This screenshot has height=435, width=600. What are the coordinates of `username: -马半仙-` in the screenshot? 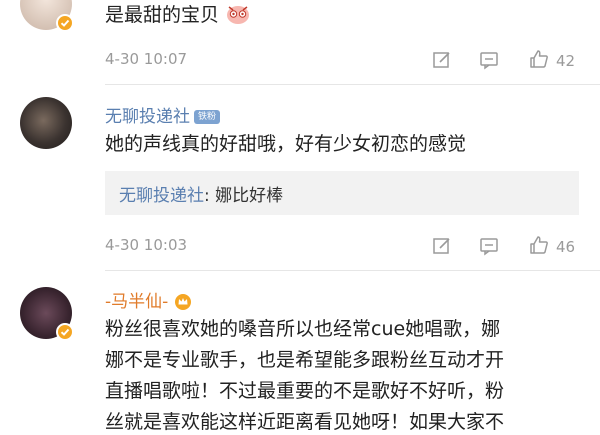 It's located at (148, 301).